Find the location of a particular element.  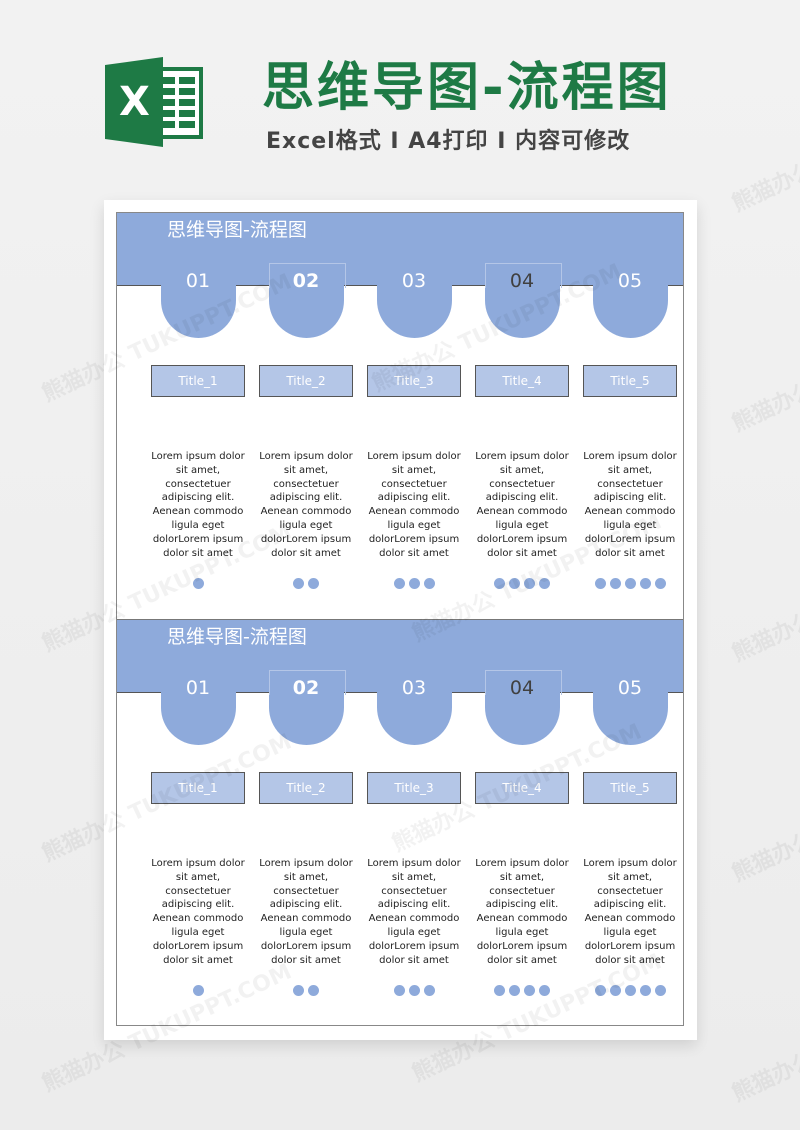

step-shape: 03 is located at coordinates (414, 707).